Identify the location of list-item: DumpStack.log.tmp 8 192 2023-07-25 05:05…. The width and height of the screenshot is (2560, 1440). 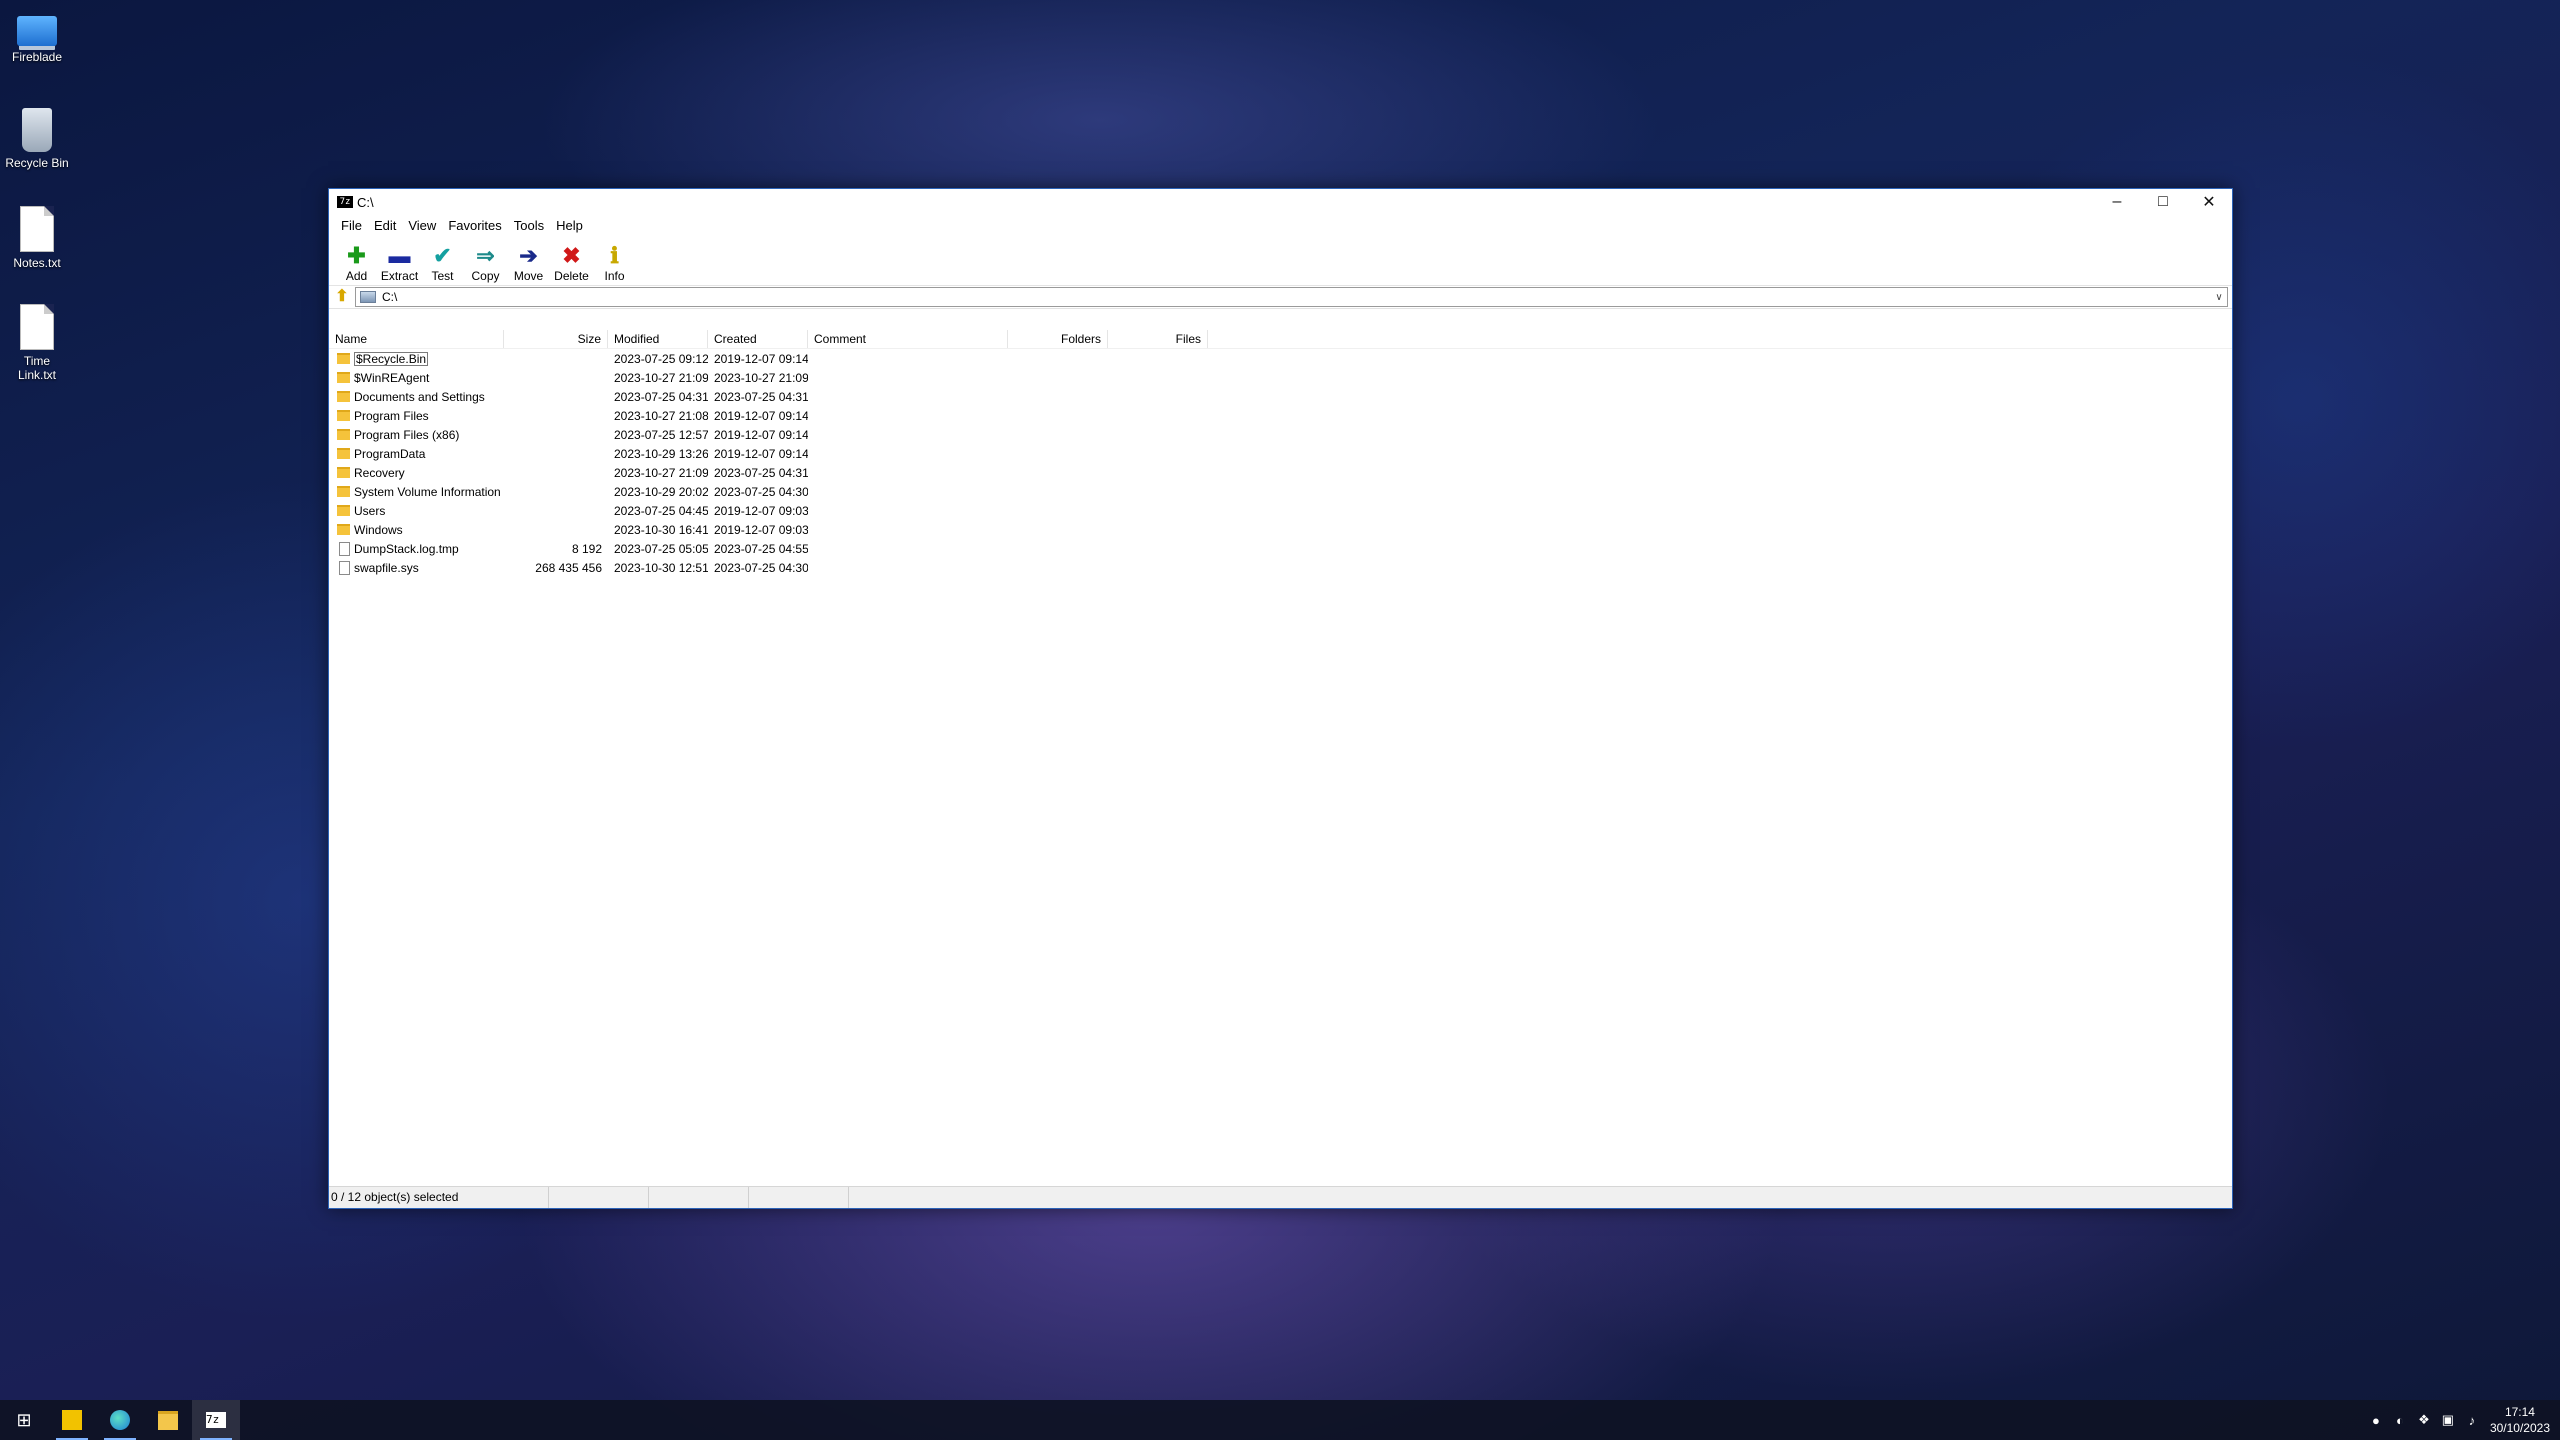
(1280, 548).